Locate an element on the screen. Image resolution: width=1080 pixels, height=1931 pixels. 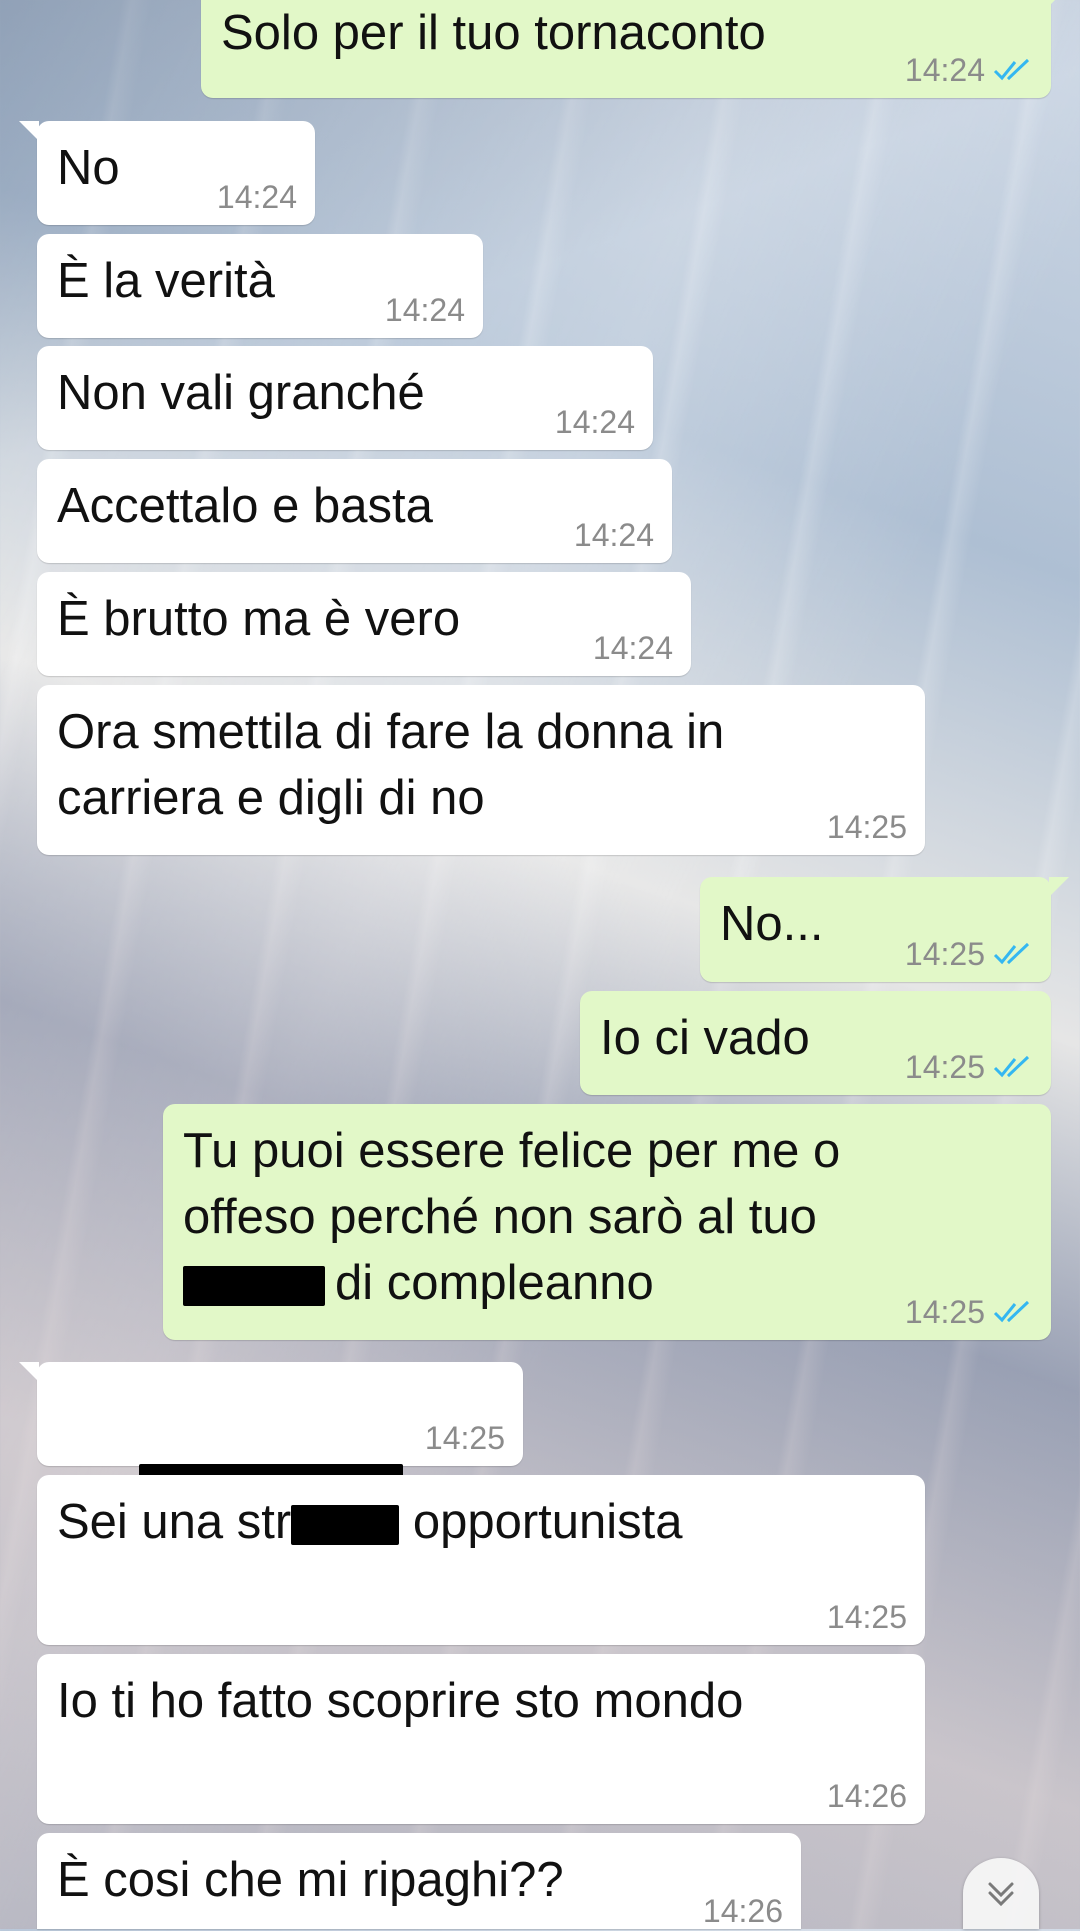
message-bubble-incoming: 14:25 is located at coordinates (271, 1434).